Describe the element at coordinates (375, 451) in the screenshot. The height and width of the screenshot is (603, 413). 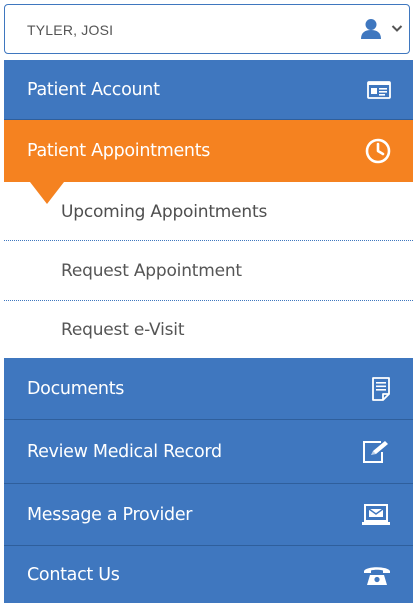
I see `edit-record-icon` at that location.